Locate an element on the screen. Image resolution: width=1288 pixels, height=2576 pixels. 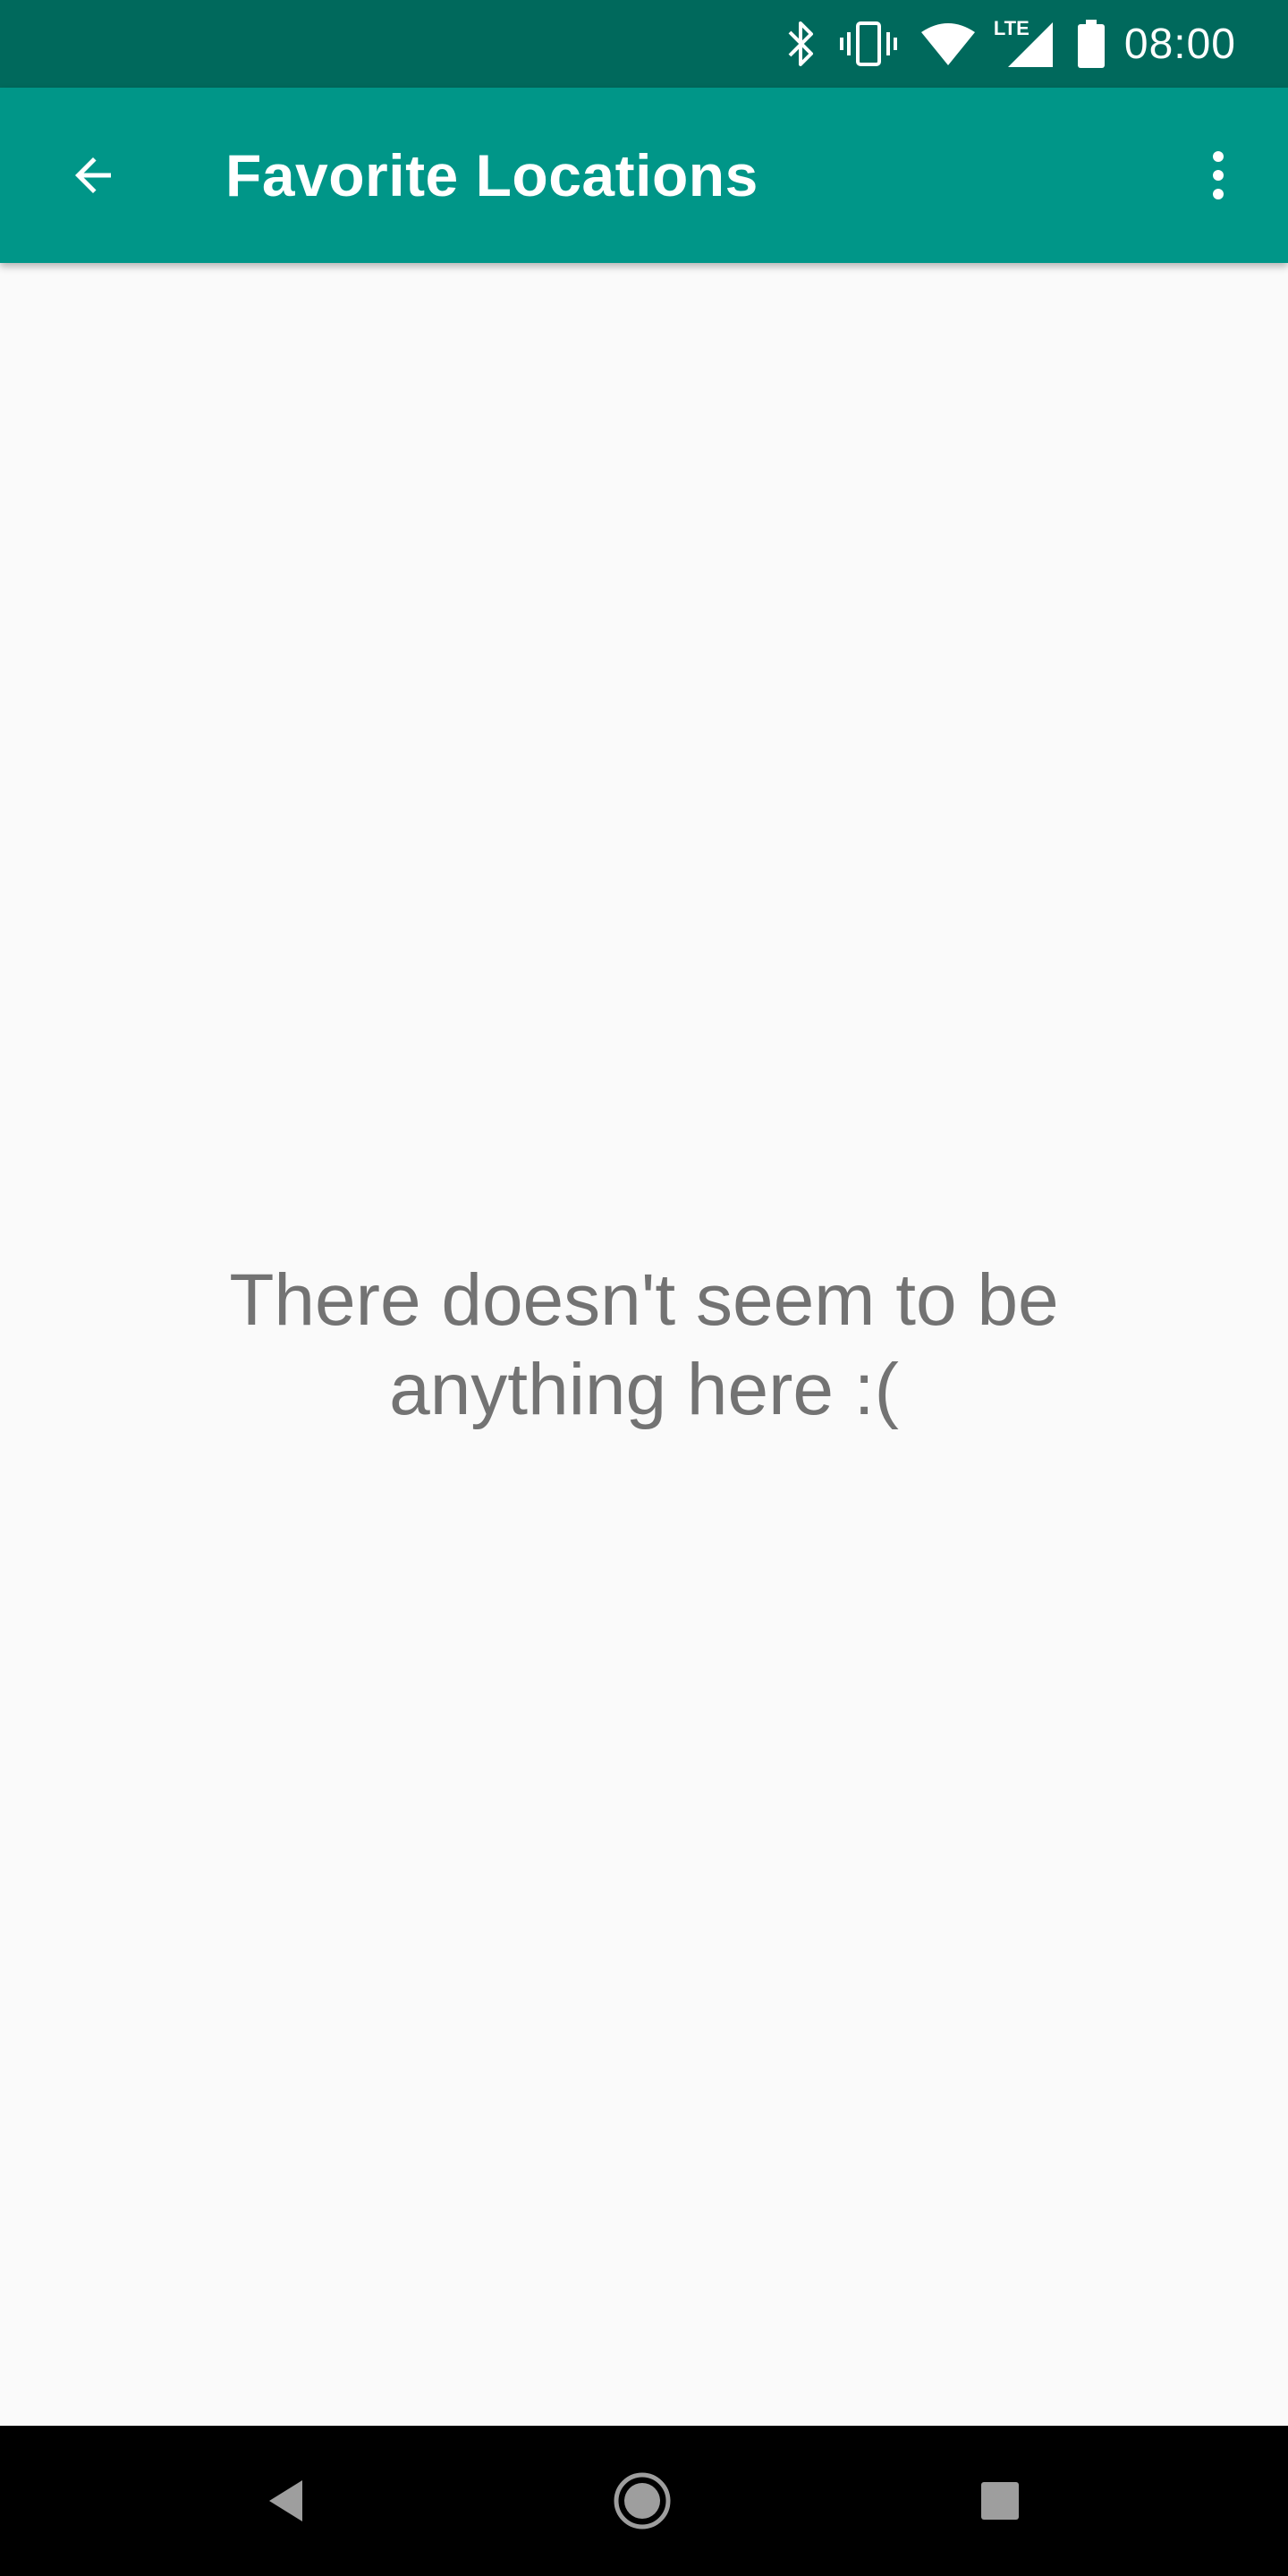
lte-signal-icon: LTE is located at coordinates (1024, 43).